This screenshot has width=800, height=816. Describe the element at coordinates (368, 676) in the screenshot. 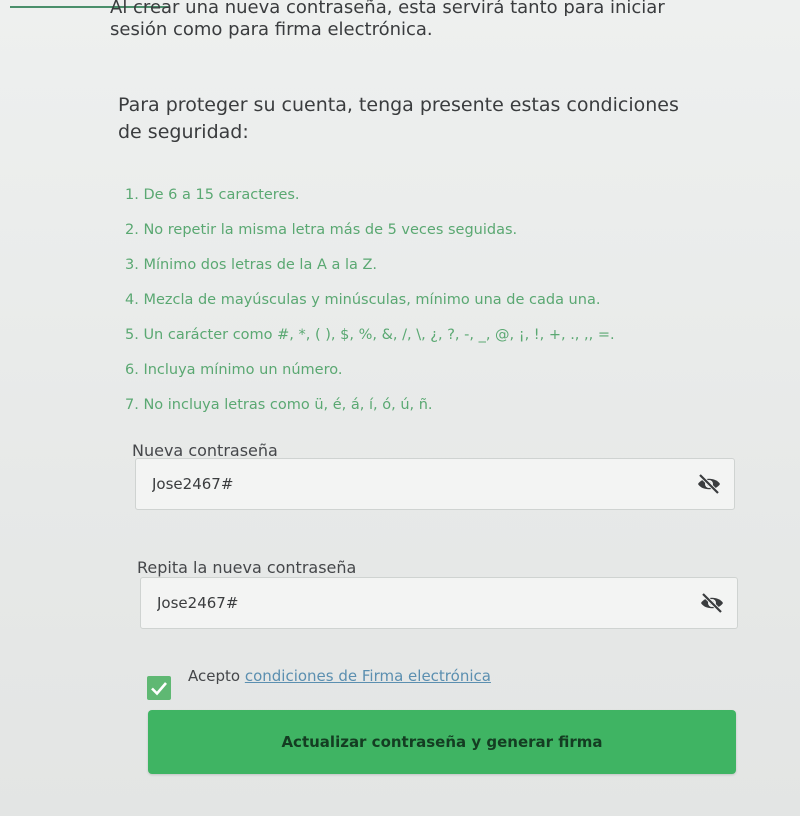

I see `terms-link: condiciones de Firma electrónica` at that location.